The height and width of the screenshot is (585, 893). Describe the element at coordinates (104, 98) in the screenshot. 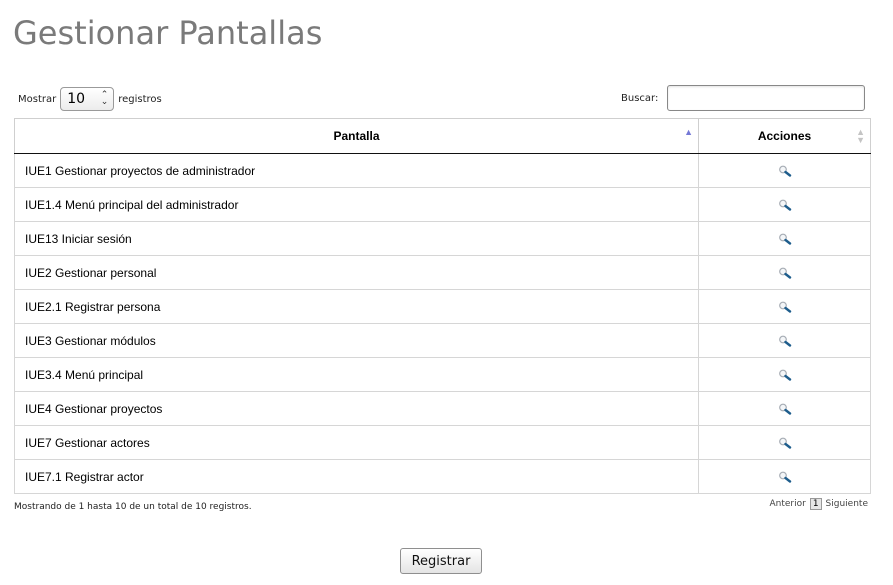

I see `select-arrows-icon: ⌃ ⌄` at that location.